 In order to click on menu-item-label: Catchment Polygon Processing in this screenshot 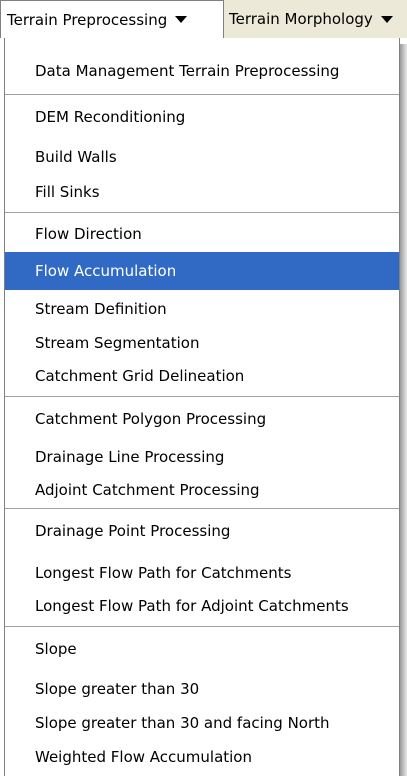, I will do `click(151, 419)`.